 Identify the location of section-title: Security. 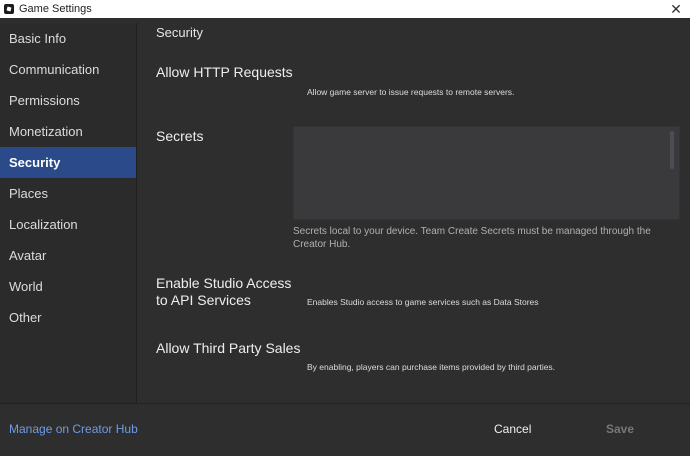
(179, 32).